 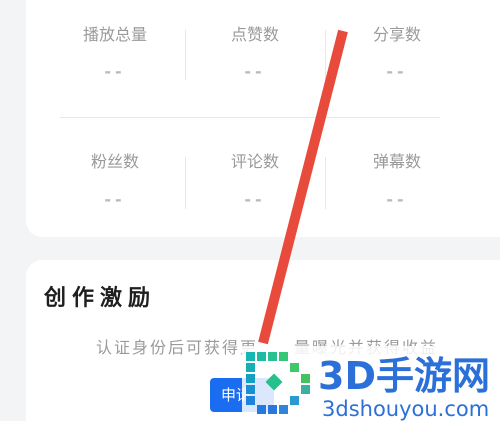 I want to click on stat-label: 粉丝数, so click(x=114, y=161).